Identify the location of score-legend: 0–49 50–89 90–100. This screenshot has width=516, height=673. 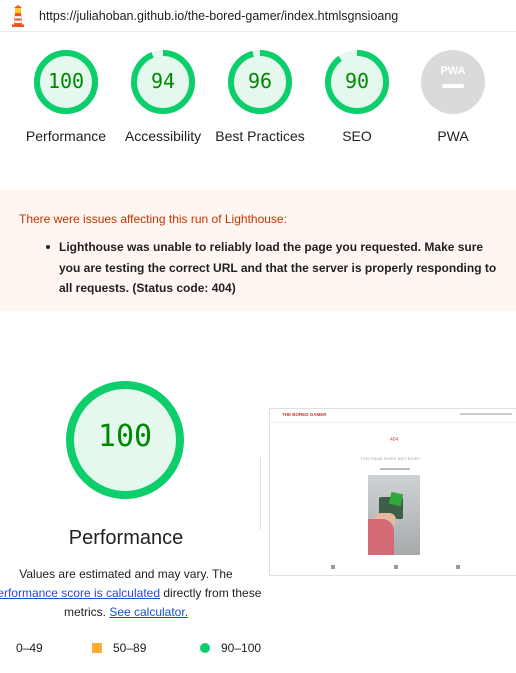
(258, 649).